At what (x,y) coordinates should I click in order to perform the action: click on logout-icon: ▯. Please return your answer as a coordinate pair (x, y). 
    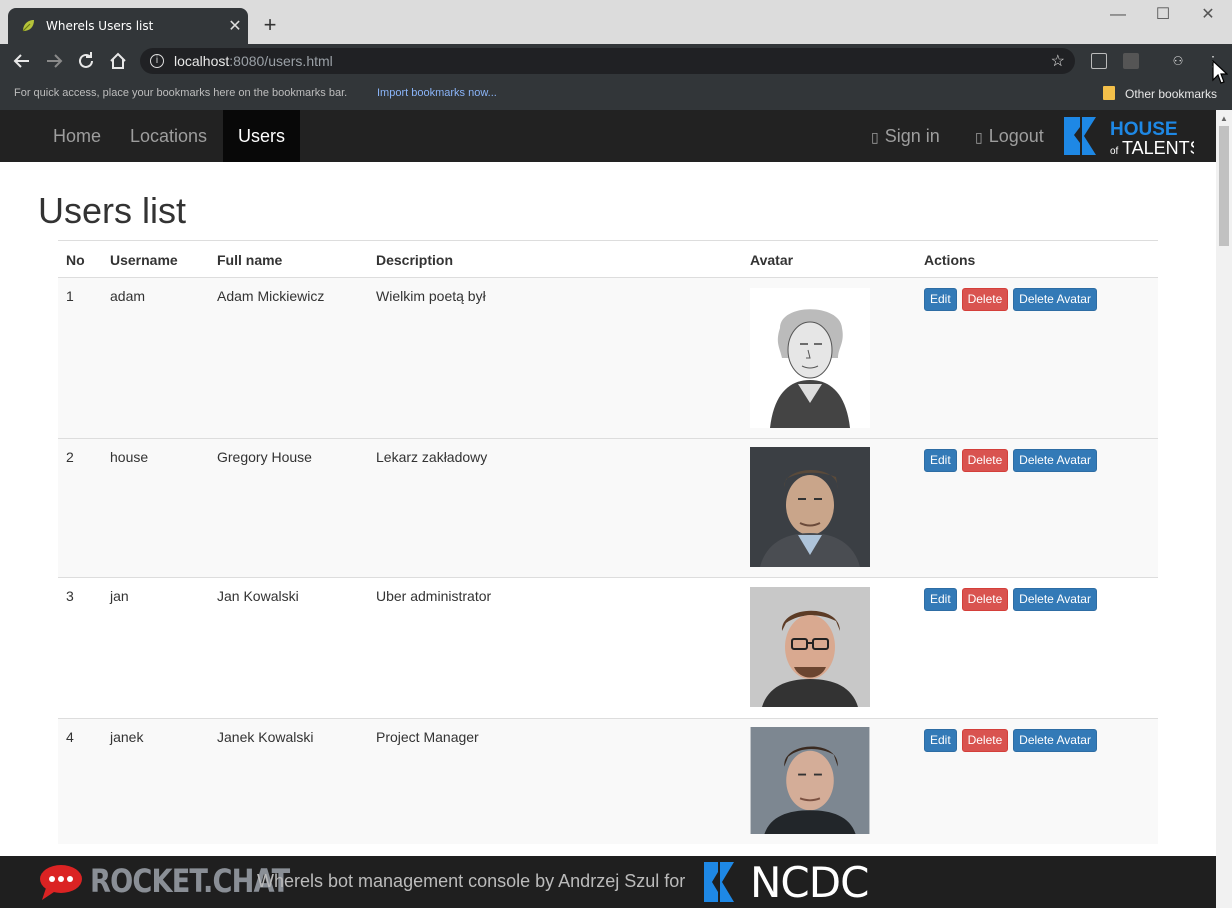
    Looking at the image, I should click on (979, 137).